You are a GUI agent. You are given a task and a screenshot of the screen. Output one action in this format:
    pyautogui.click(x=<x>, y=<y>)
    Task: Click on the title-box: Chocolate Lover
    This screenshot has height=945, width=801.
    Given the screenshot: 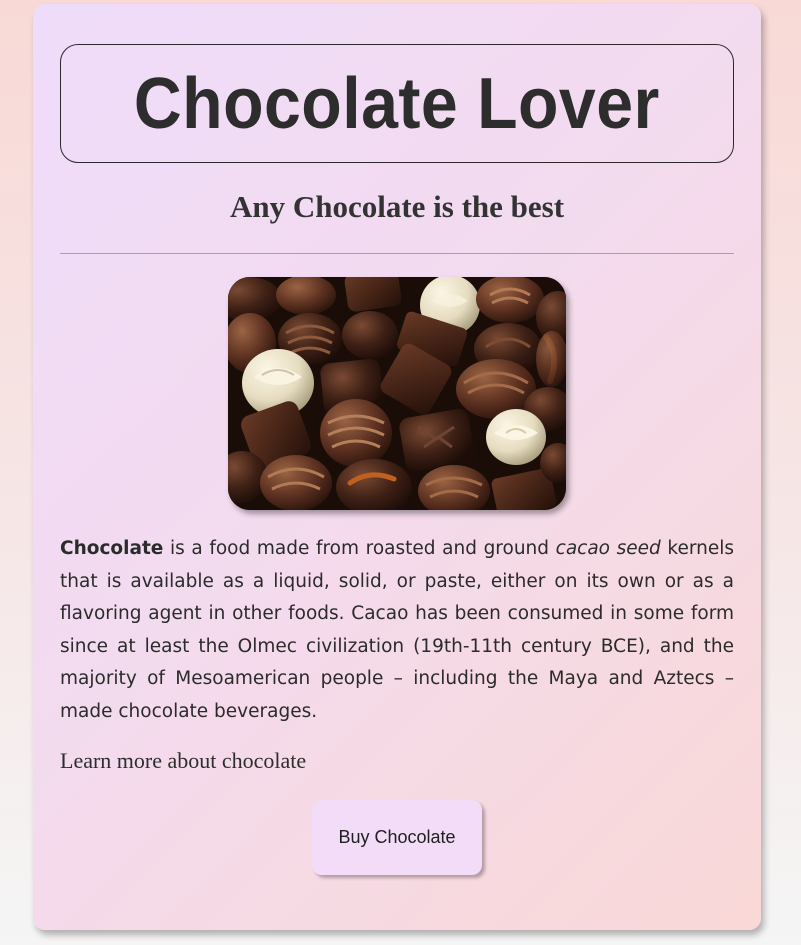 What is the action you would take?
    pyautogui.click(x=397, y=103)
    